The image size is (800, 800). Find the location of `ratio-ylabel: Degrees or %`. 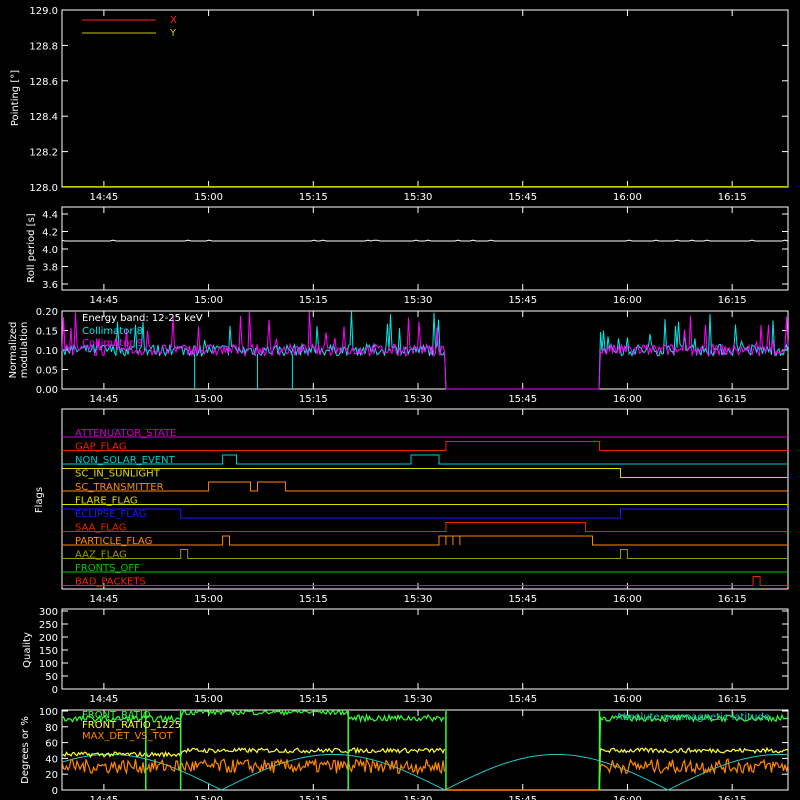

ratio-ylabel: Degrees or % is located at coordinates (25, 750).